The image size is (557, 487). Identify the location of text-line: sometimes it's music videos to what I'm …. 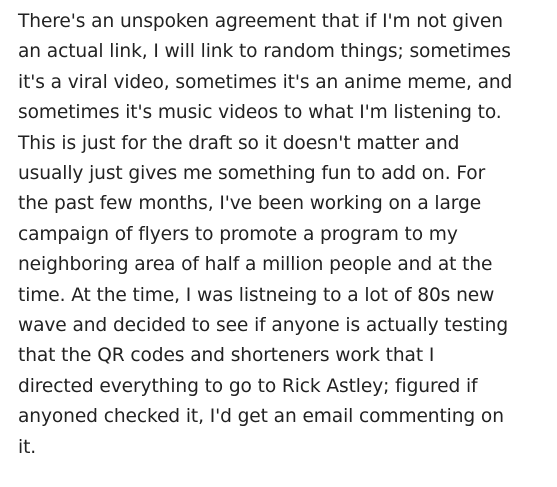
(260, 113).